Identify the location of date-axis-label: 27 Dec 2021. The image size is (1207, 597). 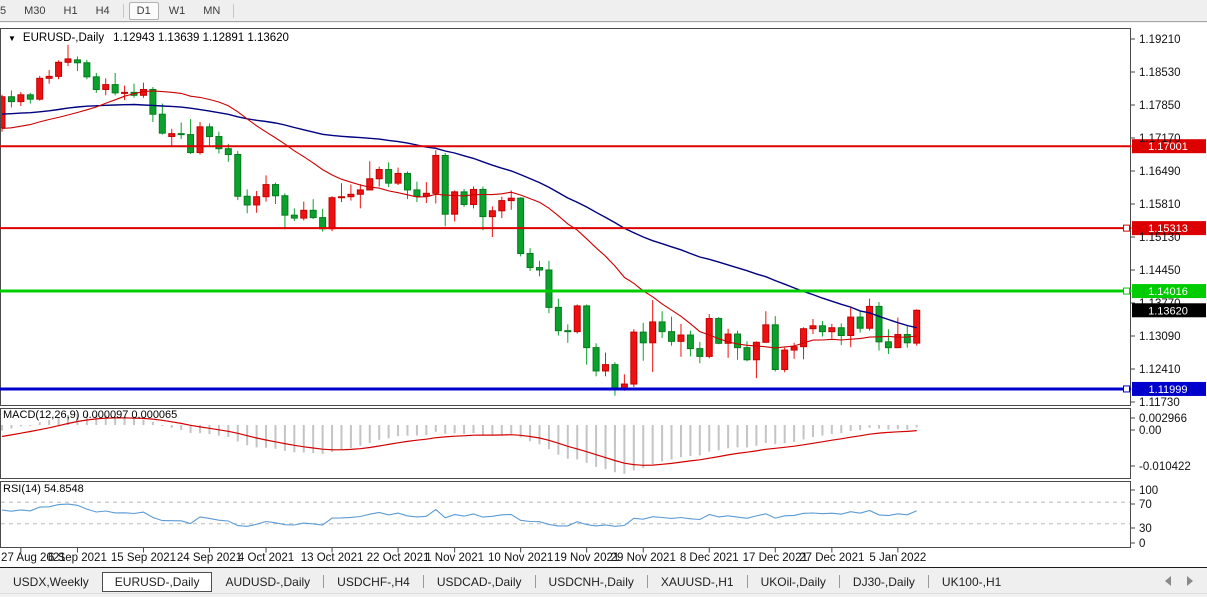
(831, 558).